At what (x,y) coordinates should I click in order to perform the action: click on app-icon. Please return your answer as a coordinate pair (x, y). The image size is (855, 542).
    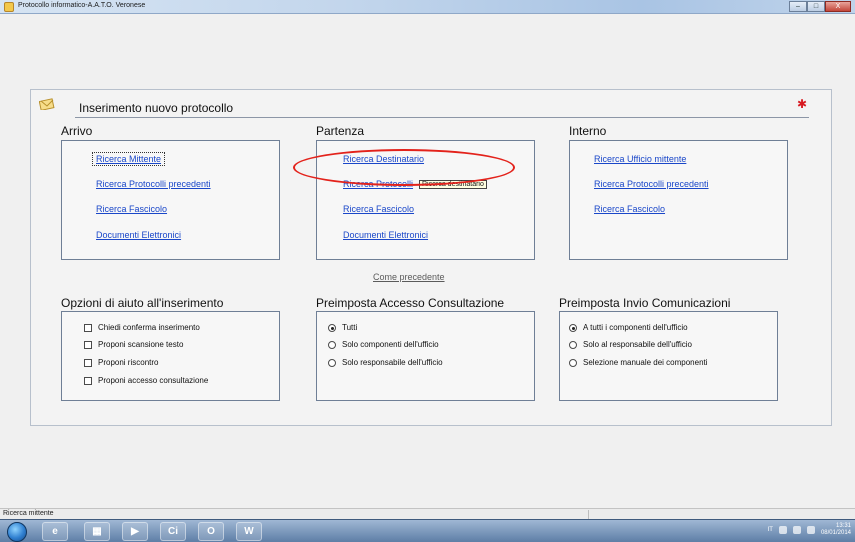
    Looking at the image, I should click on (9, 7).